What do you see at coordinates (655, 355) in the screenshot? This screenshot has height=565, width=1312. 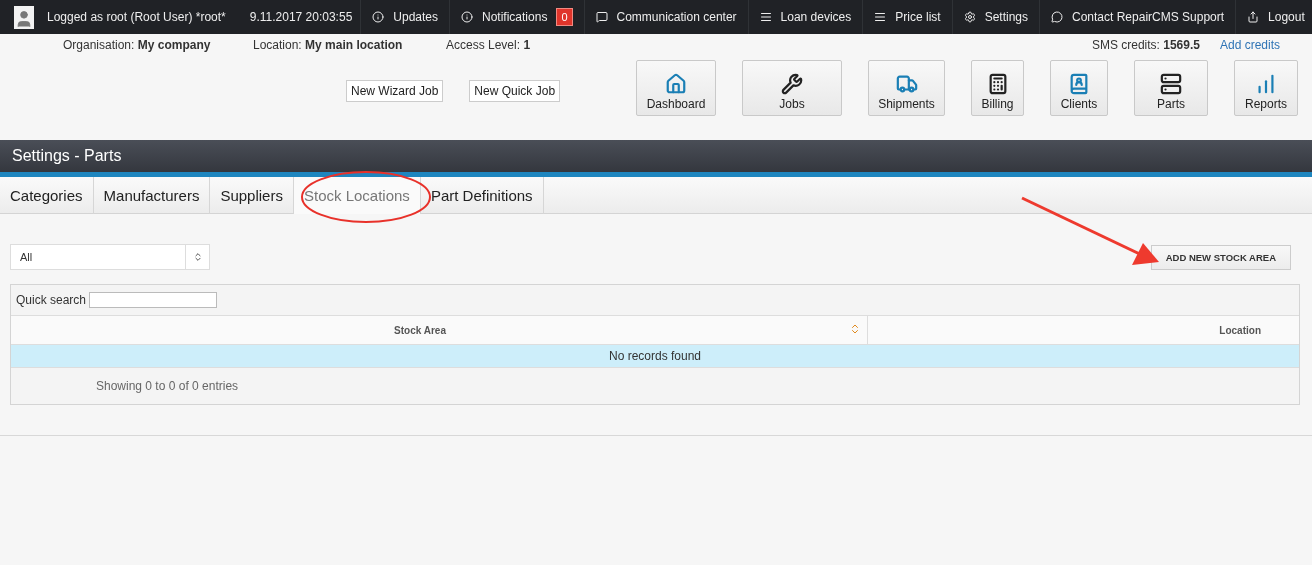 I see `empty-table-message: No records found` at bounding box center [655, 355].